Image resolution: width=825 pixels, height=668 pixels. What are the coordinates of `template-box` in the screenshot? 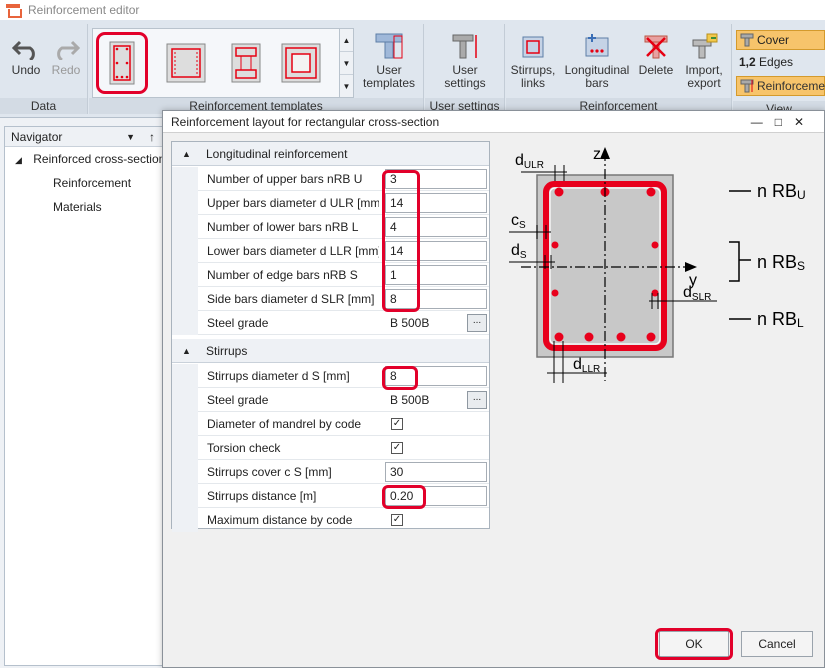 It's located at (301, 63).